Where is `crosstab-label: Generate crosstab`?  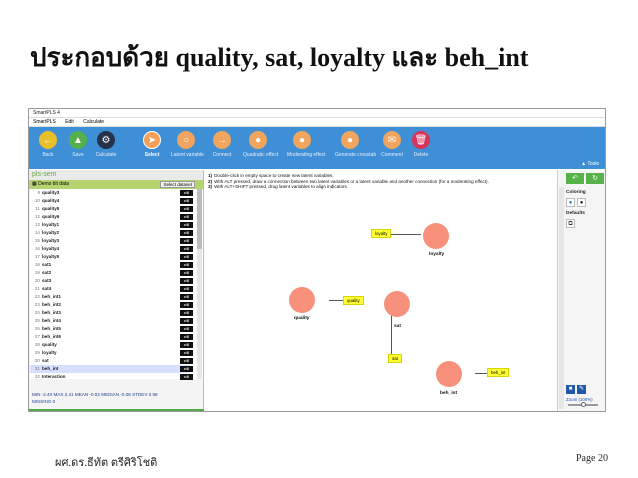
crosstab-label: Generate crosstab is located at coordinates (356, 155).